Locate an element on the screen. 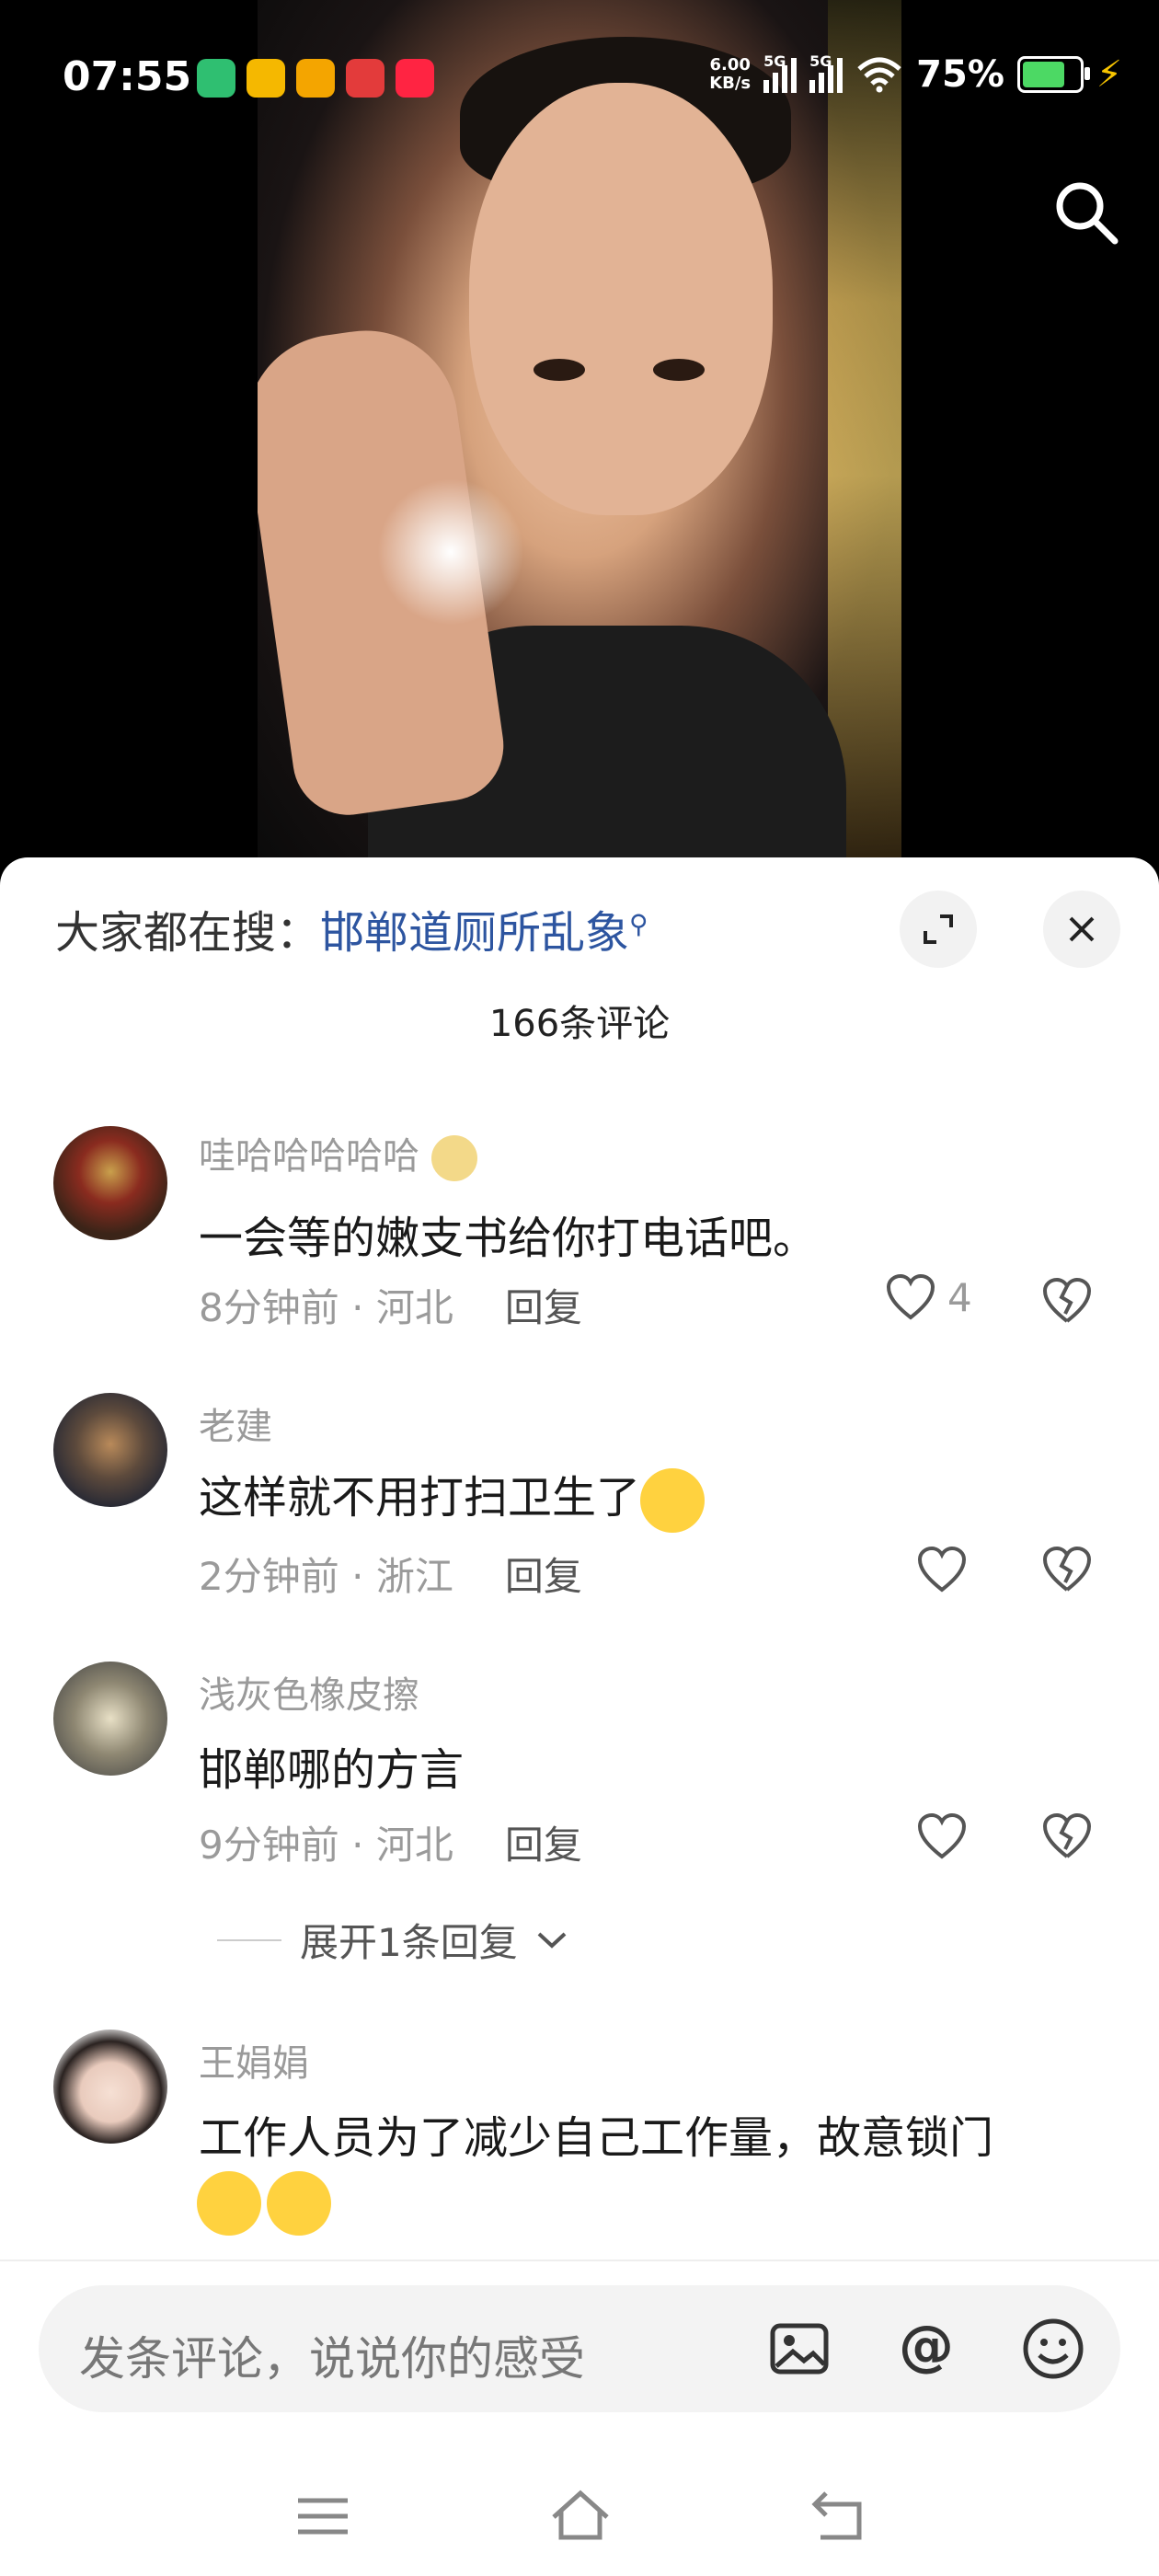  sohu-icon is located at coordinates (266, 78).